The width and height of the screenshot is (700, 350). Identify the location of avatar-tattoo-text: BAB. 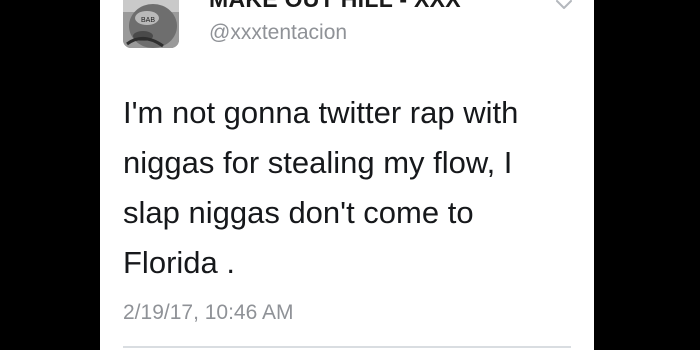
(148, 20).